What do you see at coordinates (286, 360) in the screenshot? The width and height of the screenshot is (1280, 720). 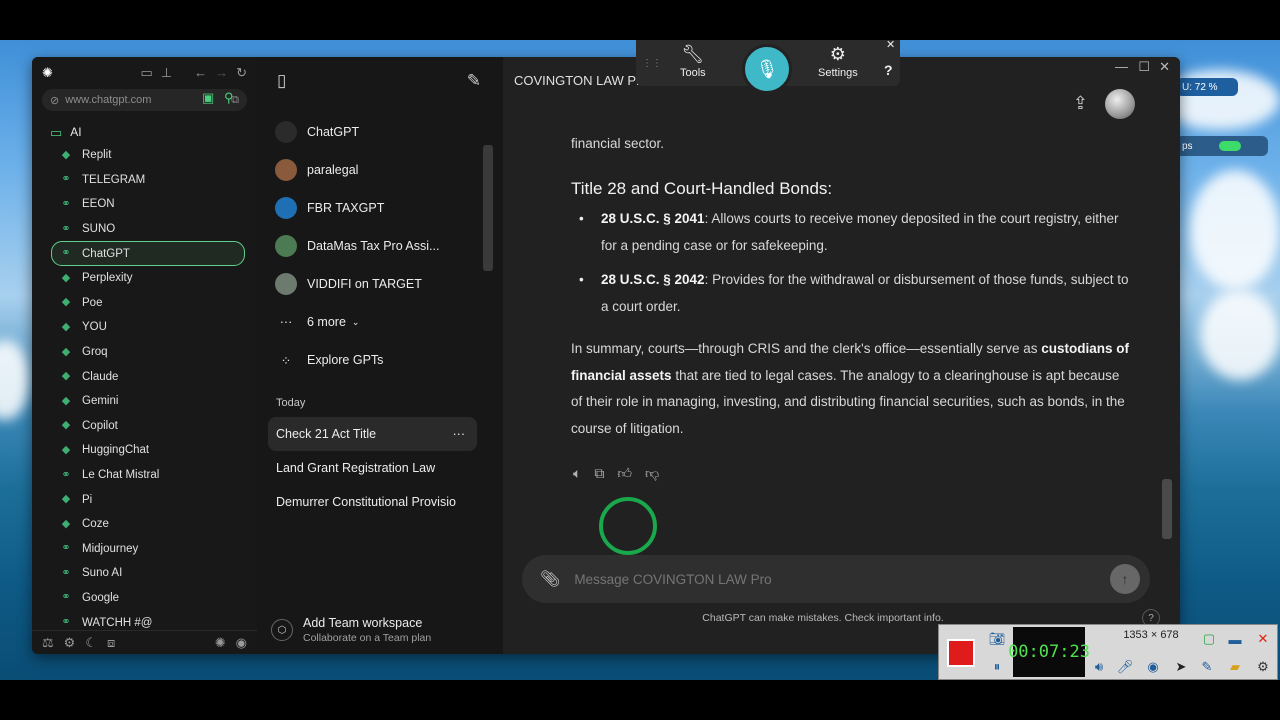 I see `grid-icon: ⁘` at bounding box center [286, 360].